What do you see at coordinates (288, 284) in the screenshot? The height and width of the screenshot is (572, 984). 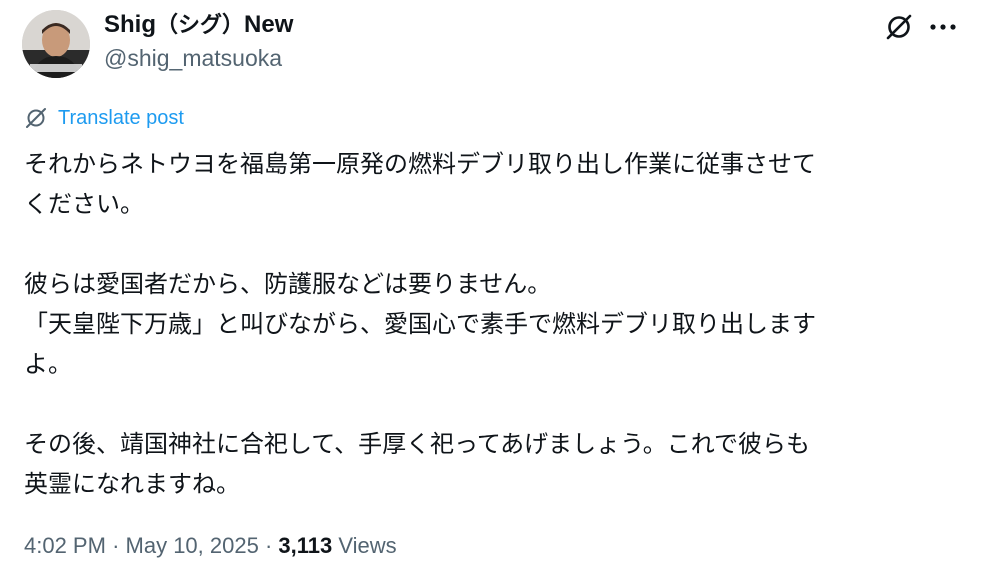 I see `post-text-line: 彼らは愛国者だから、防護服などは要りません。` at bounding box center [288, 284].